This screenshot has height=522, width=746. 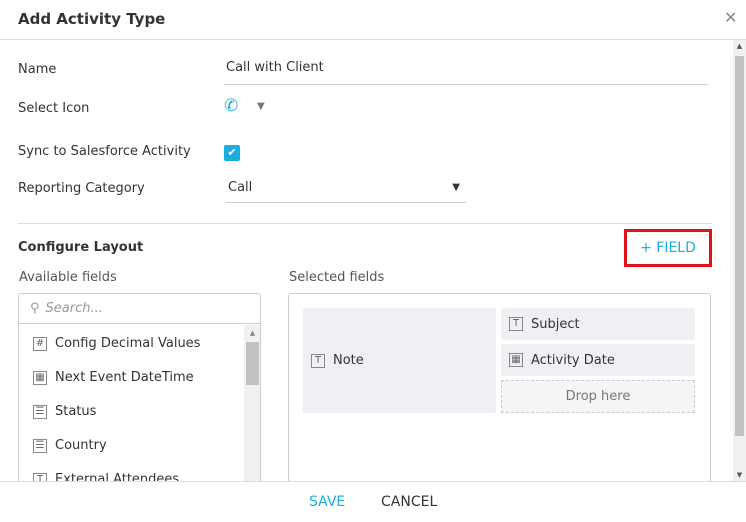 What do you see at coordinates (573, 360) in the screenshot?
I see `field-label: Activity Date` at bounding box center [573, 360].